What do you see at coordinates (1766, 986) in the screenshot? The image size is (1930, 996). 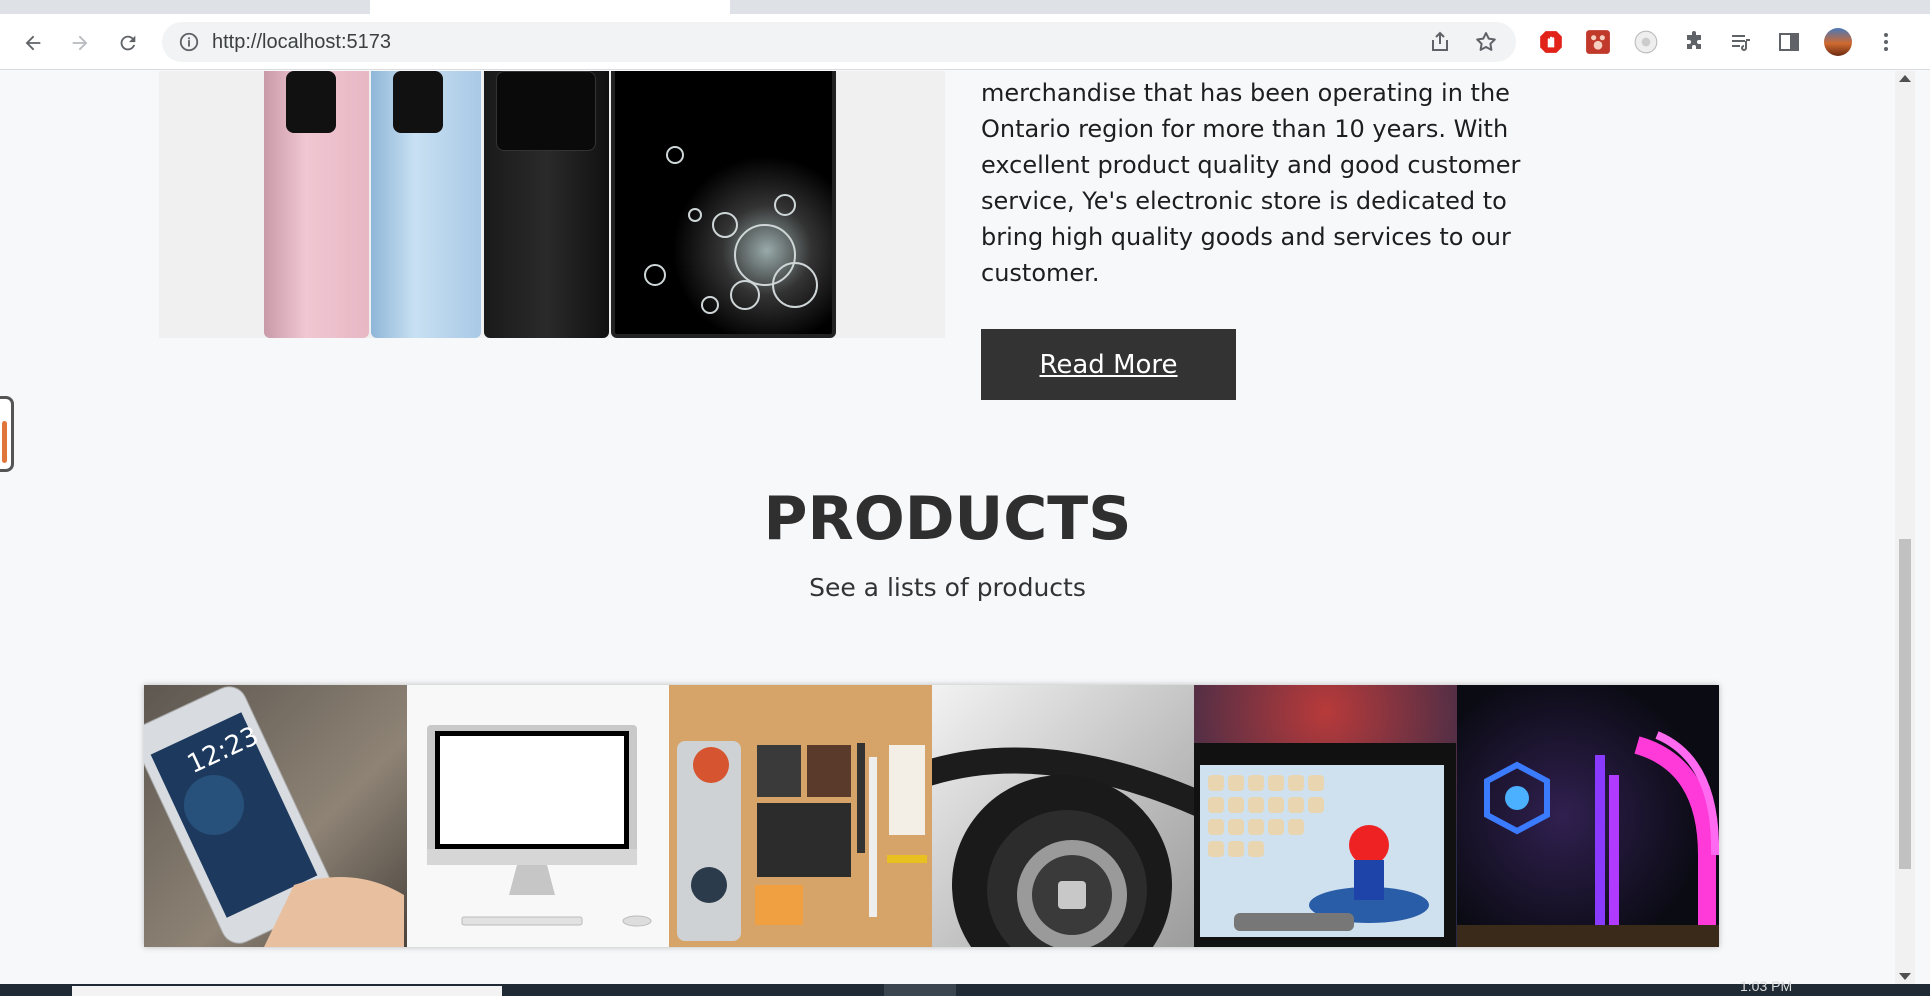 I see `taskbar-clock: 1:03 PM` at bounding box center [1766, 986].